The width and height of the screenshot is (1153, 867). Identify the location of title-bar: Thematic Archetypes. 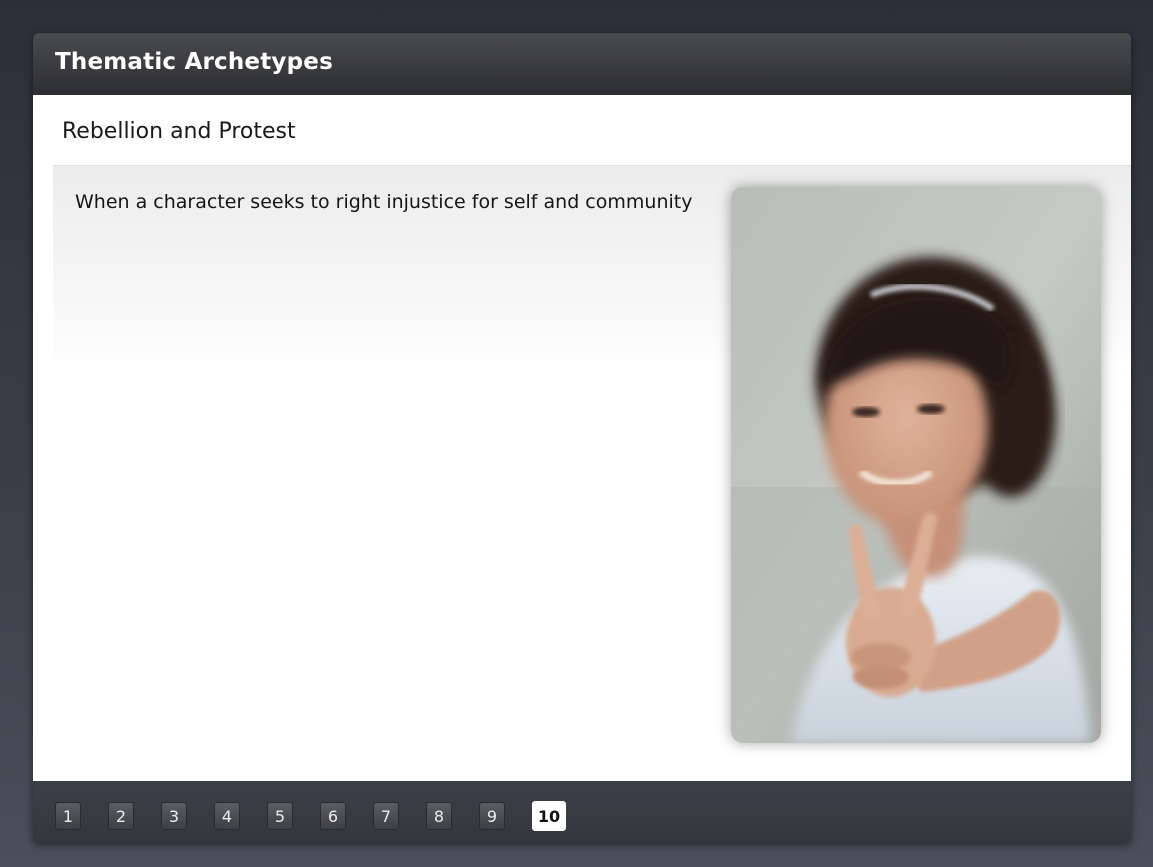
(582, 64).